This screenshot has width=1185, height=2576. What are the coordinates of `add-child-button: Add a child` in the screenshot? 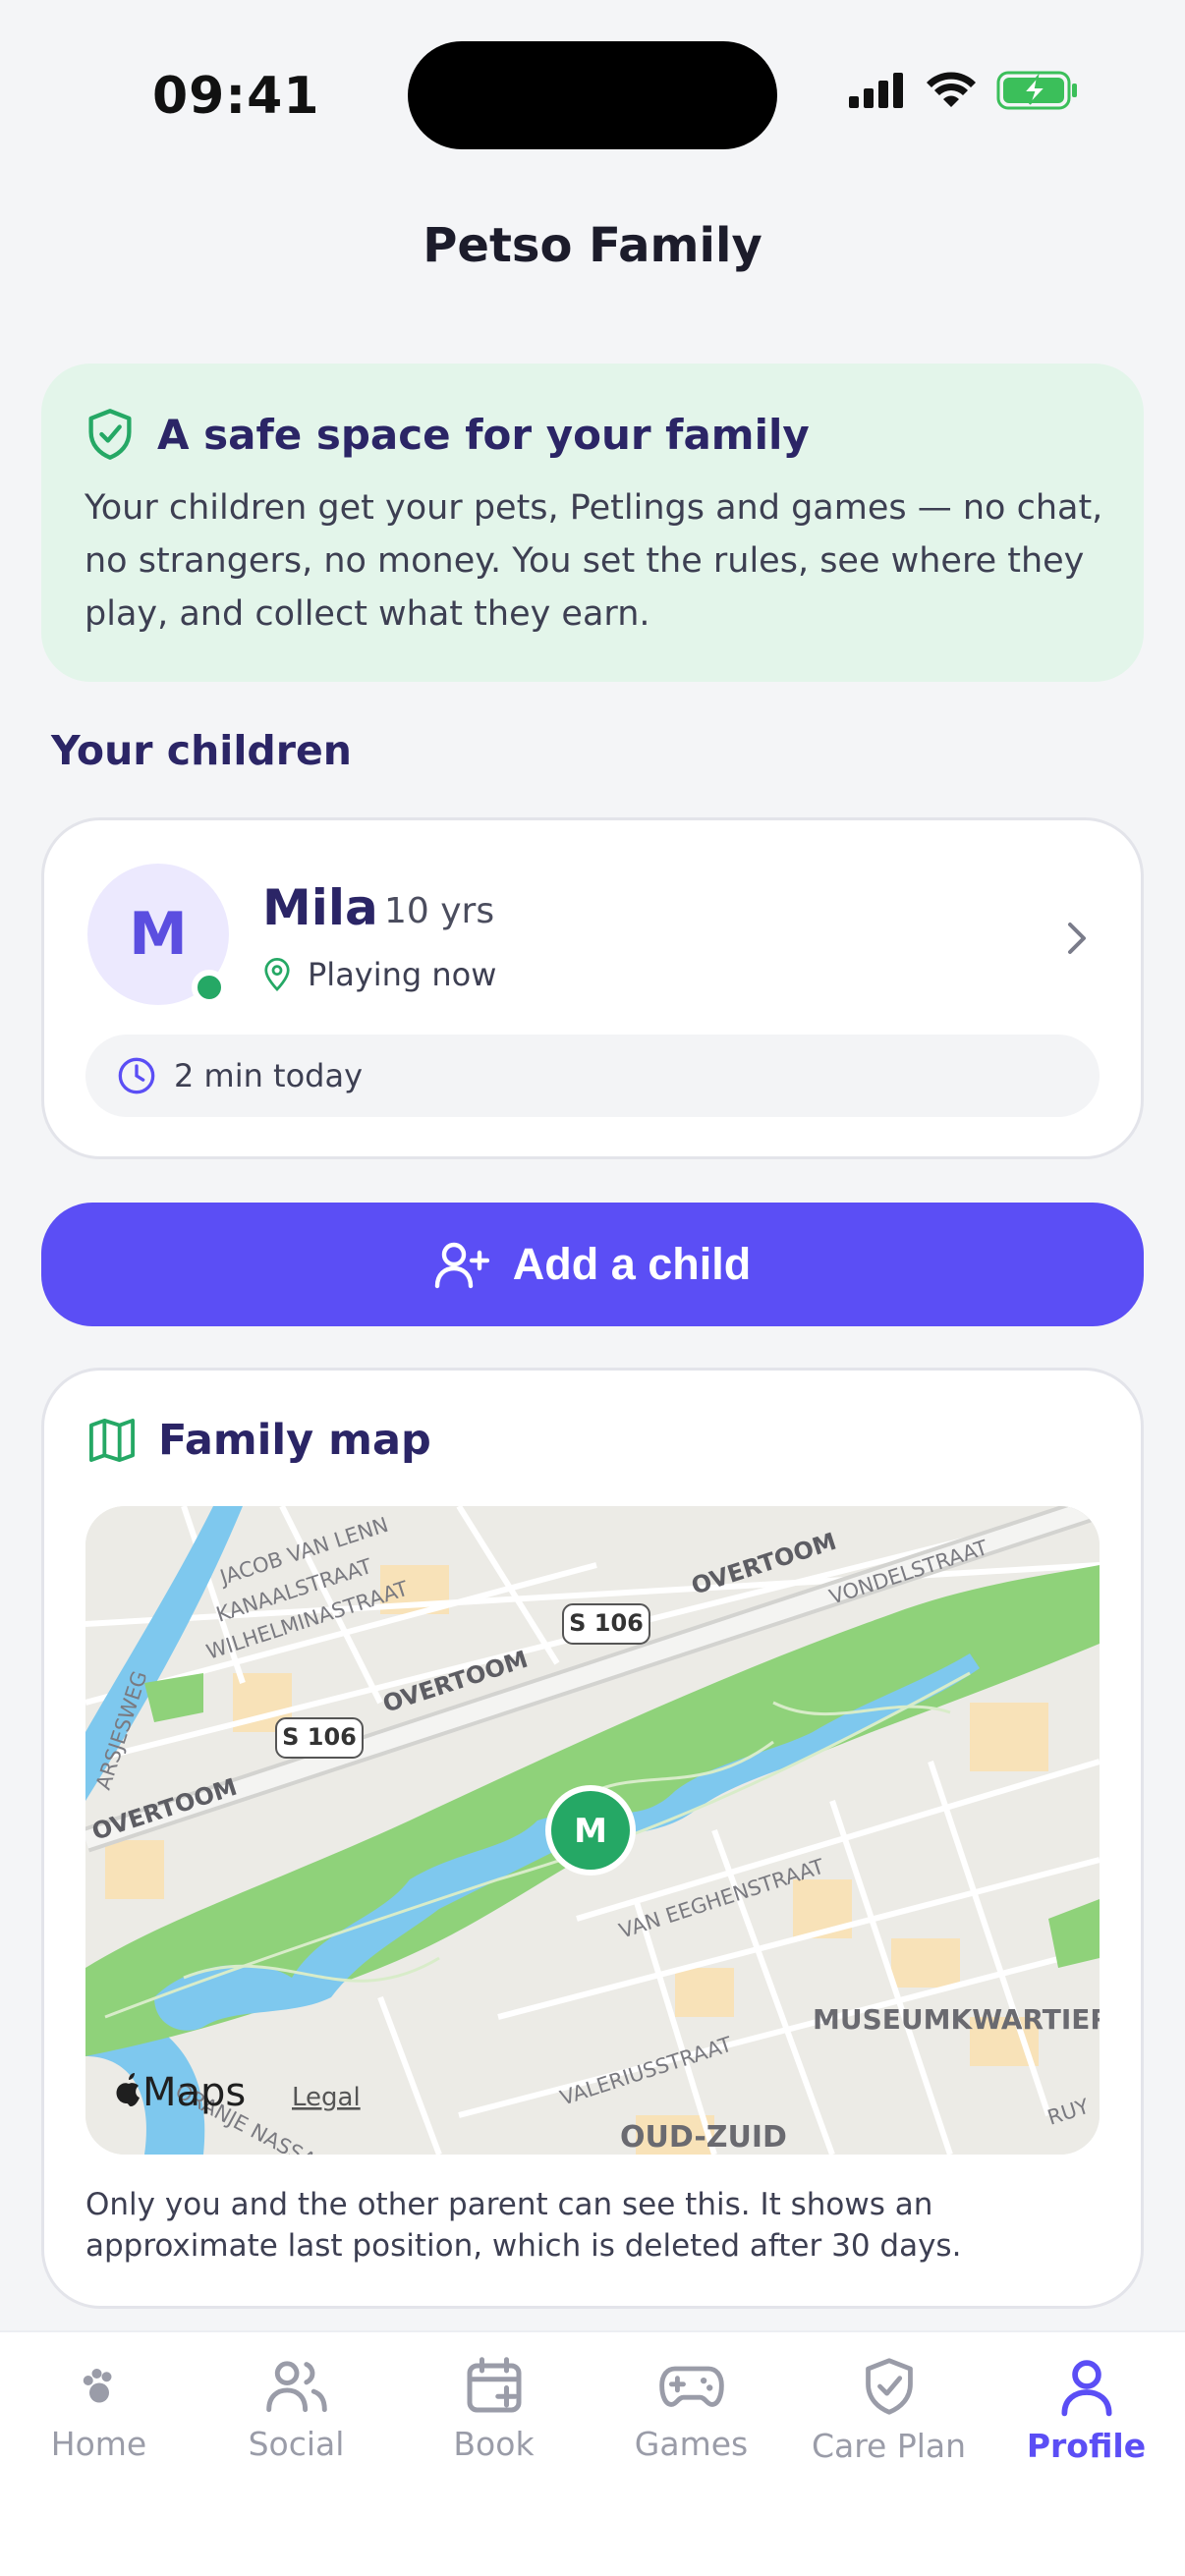 It's located at (592, 1264).